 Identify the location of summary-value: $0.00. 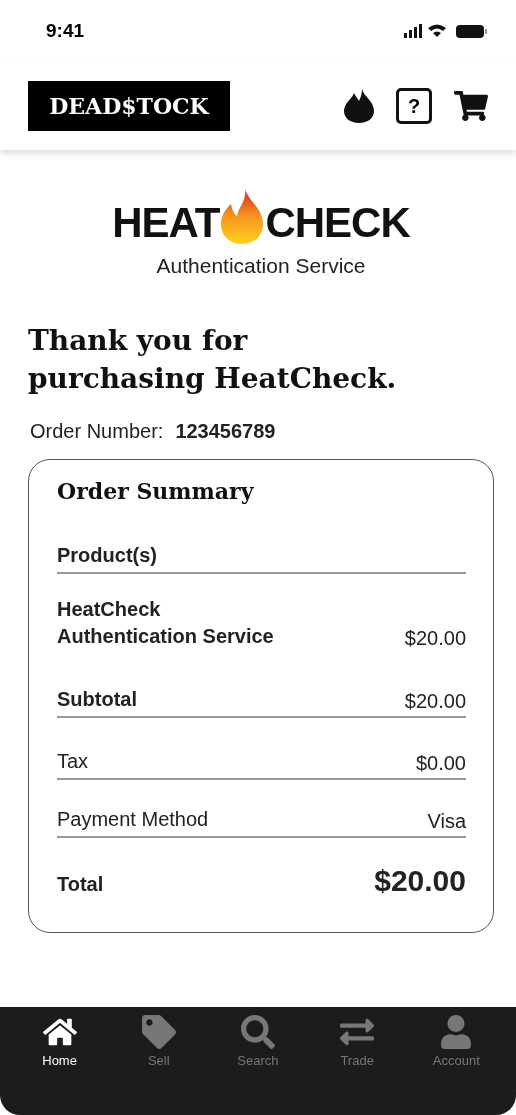
(440, 763).